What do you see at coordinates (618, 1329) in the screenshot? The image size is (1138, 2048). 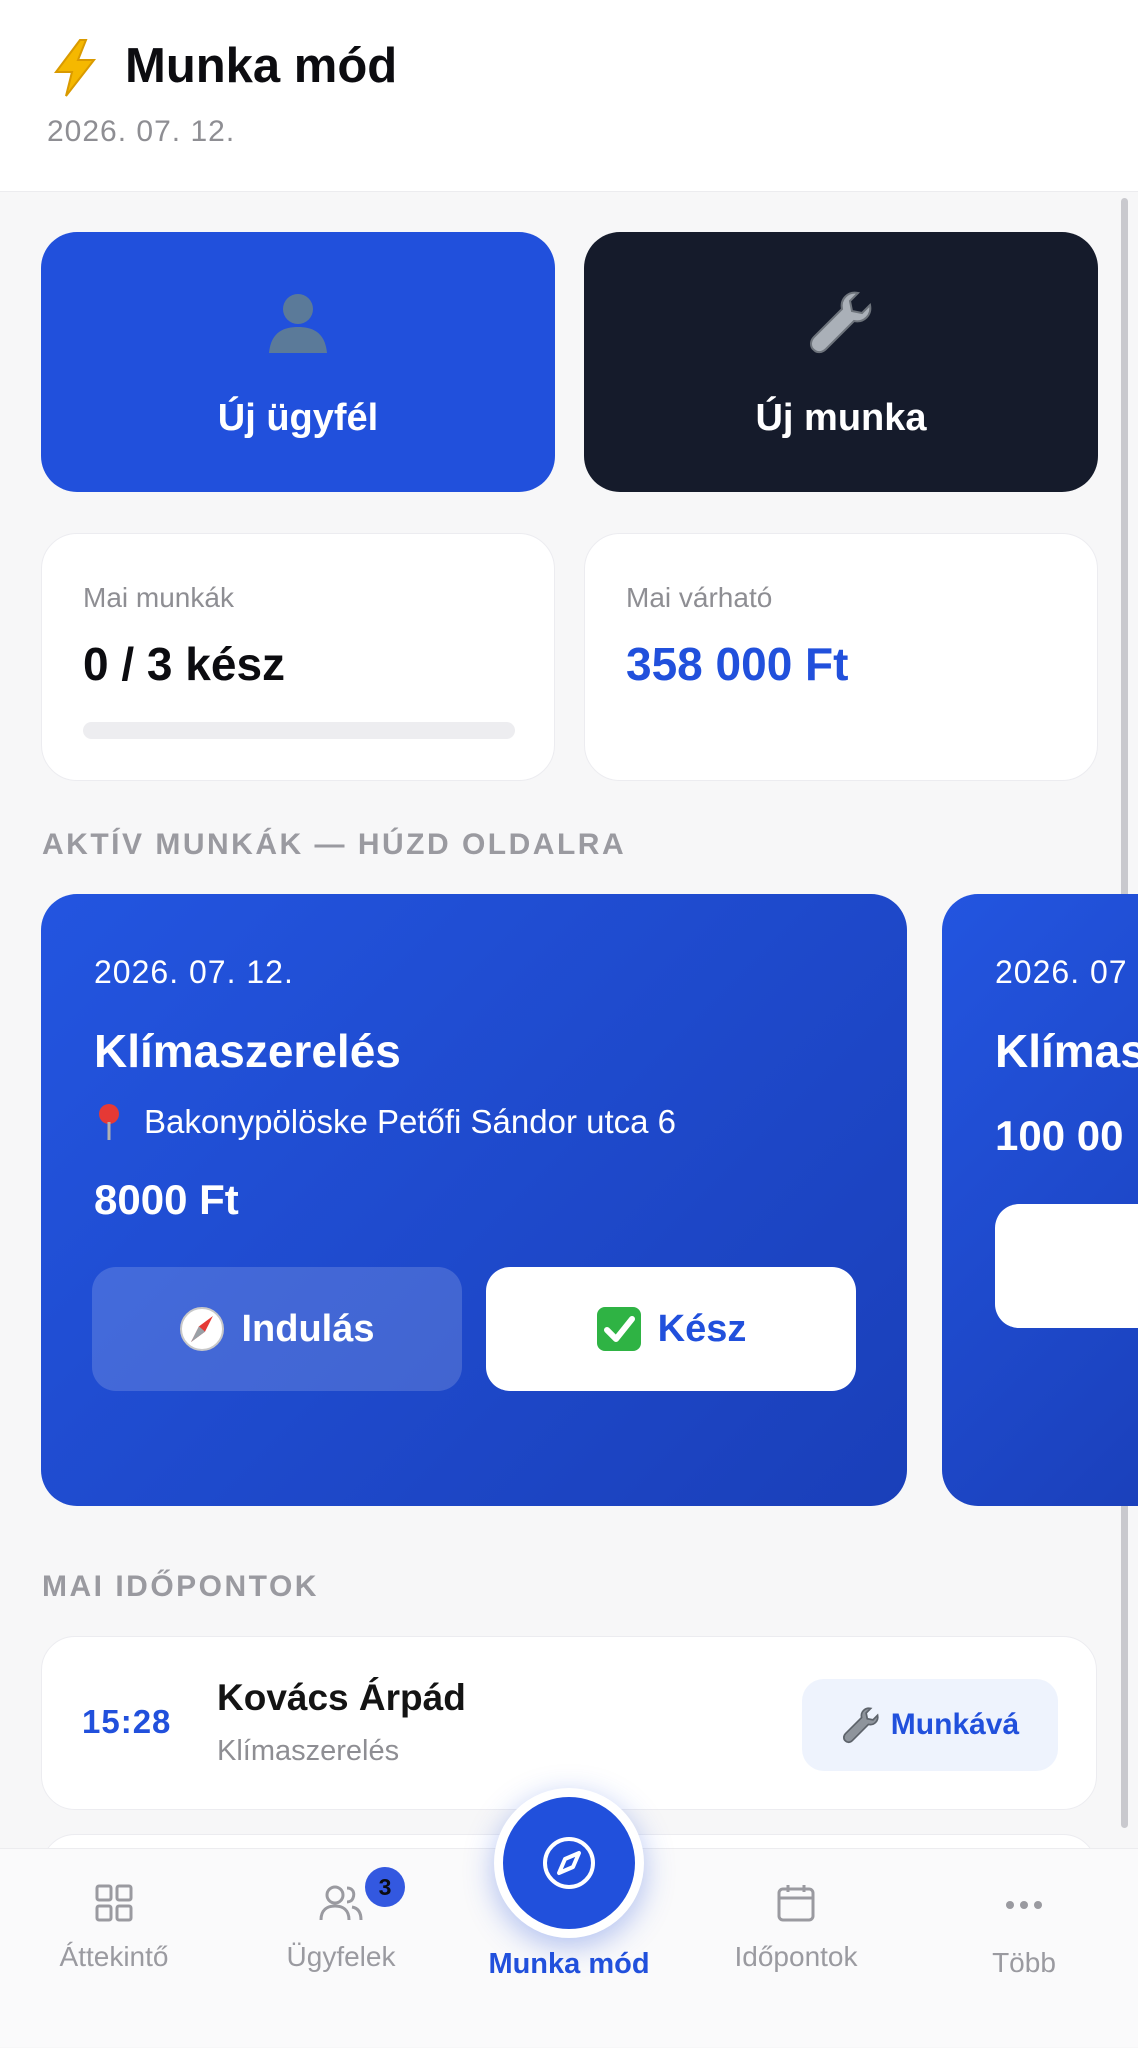 I see `checkmark-icon` at bounding box center [618, 1329].